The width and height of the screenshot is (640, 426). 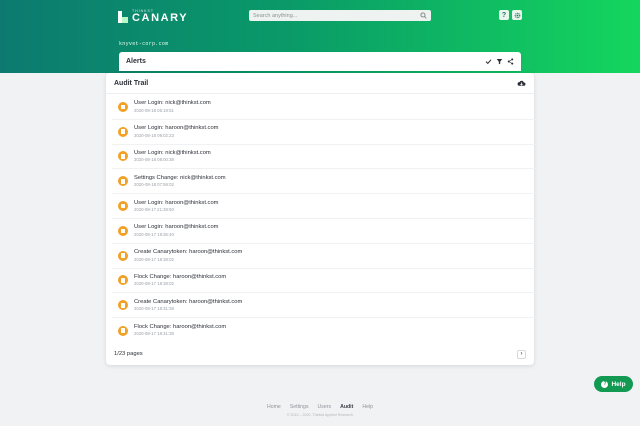 What do you see at coordinates (320, 83) in the screenshot?
I see `audit-trail-header: Audit Trail` at bounding box center [320, 83].